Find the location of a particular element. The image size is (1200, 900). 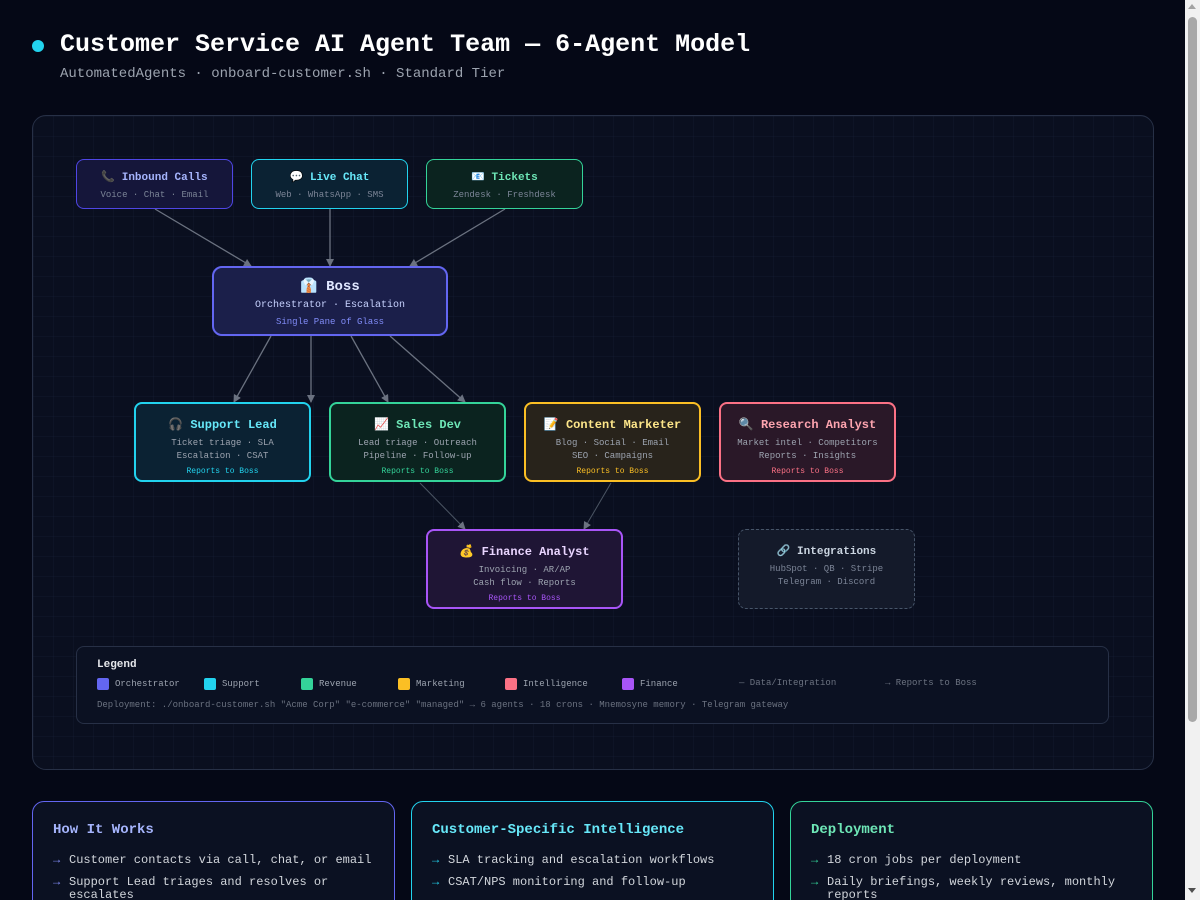

legend-label: Finance is located at coordinates (659, 684).